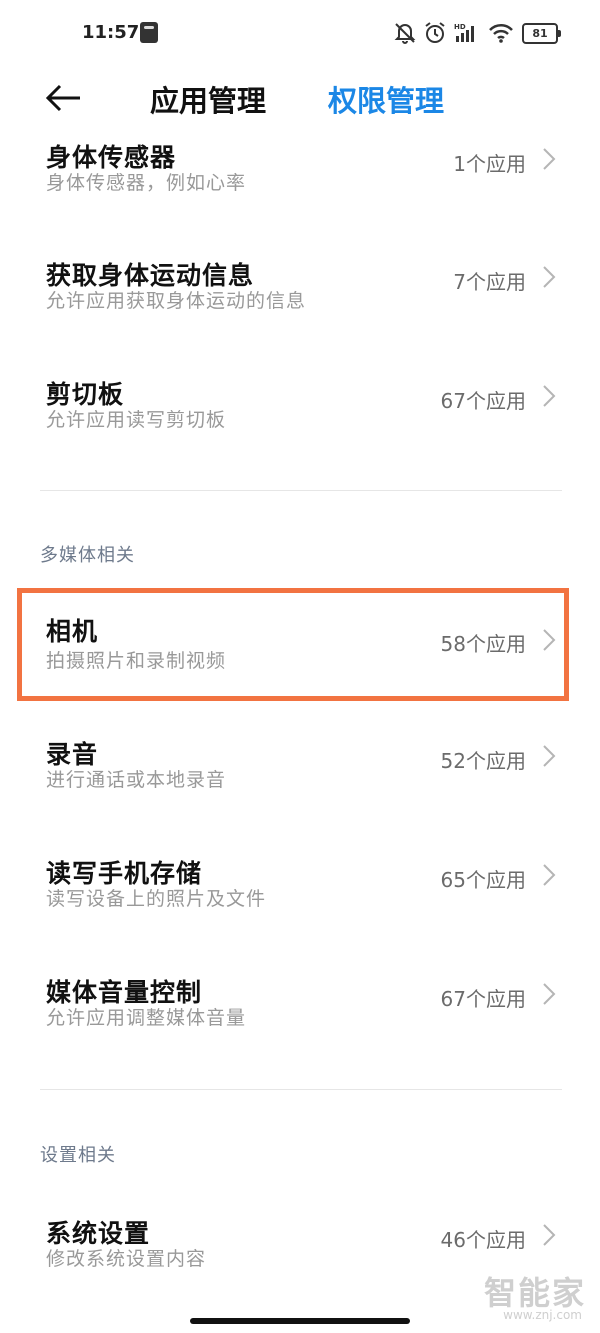 The width and height of the screenshot is (600, 1333). What do you see at coordinates (146, 1018) in the screenshot?
I see `item-desc: 允许应用调整媒体音量` at bounding box center [146, 1018].